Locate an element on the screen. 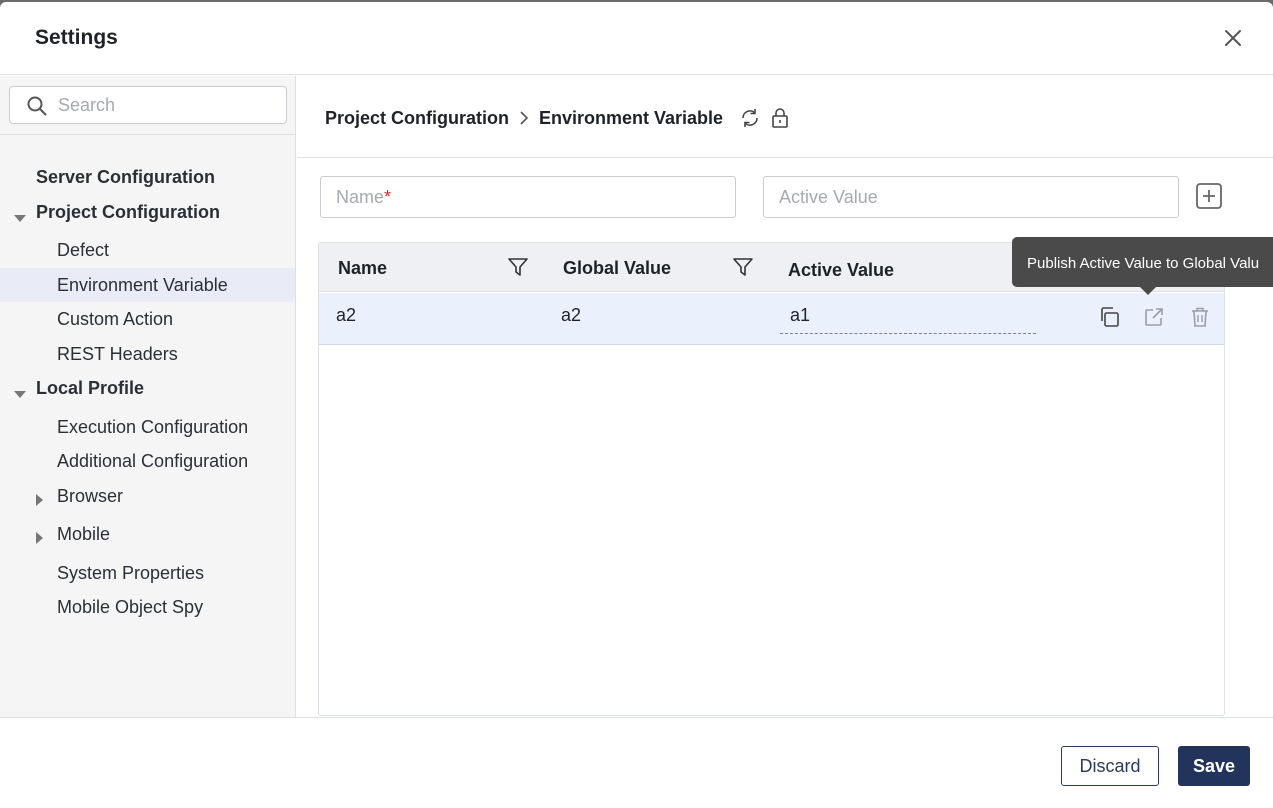 The width and height of the screenshot is (1273, 808). add-variable-button is located at coordinates (1209, 196).